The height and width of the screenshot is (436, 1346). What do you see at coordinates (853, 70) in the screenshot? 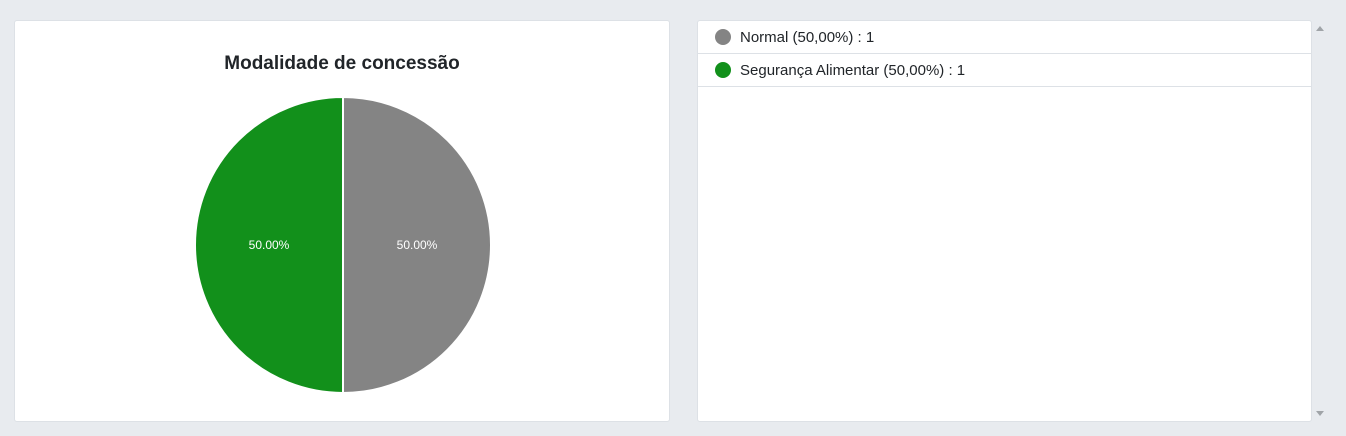
I see `legend-label-seguranca-alimentar: Segurança Alimentar (50,00%) : 1` at bounding box center [853, 70].